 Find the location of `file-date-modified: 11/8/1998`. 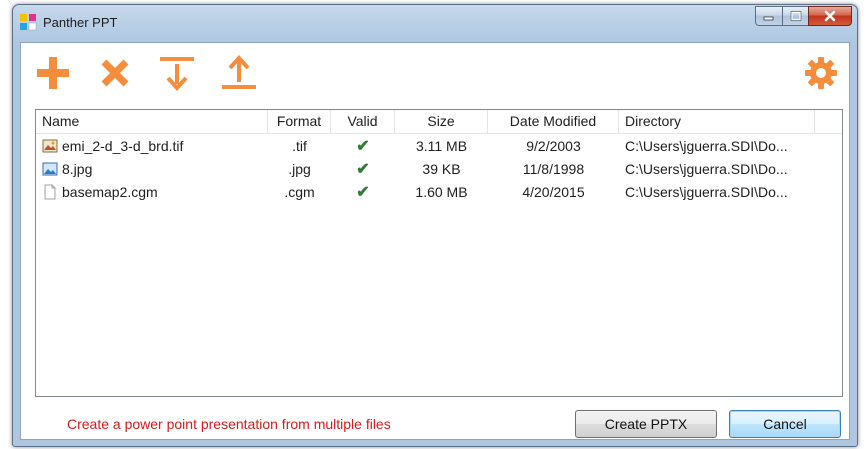

file-date-modified: 11/8/1998 is located at coordinates (553, 168).